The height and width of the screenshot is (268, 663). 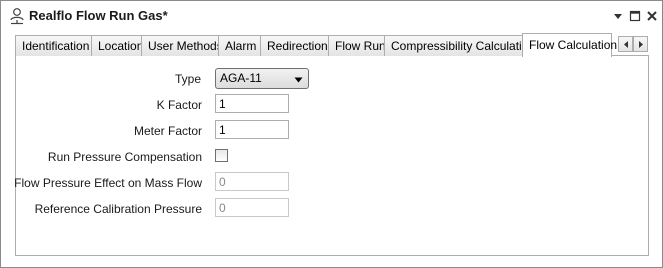 I want to click on type-select-value: AGA-11, so click(x=241, y=78).